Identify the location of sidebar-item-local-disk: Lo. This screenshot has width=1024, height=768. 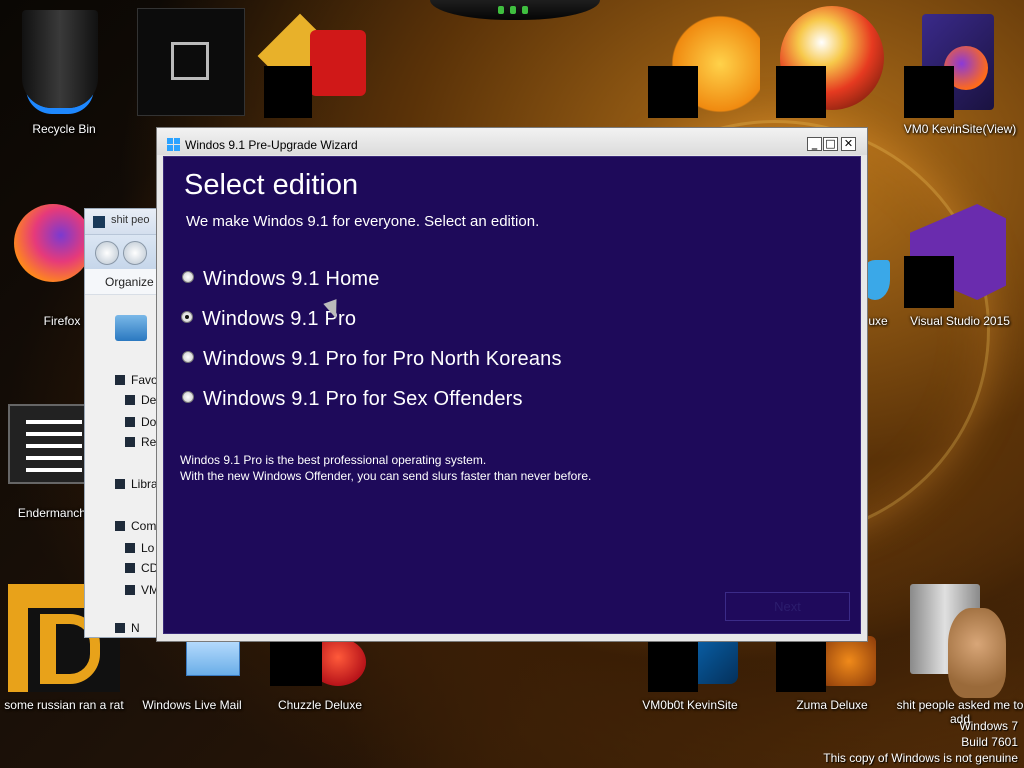
(139, 548).